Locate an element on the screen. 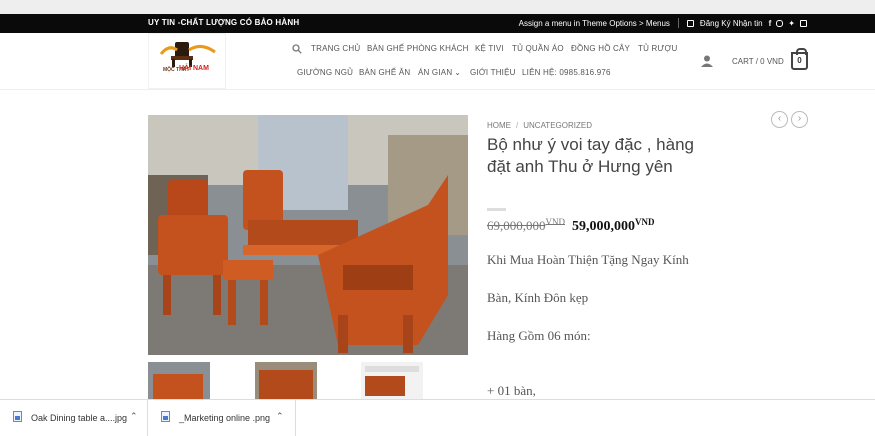 This screenshot has width=875, height=436. search-icon is located at coordinates (297, 49).